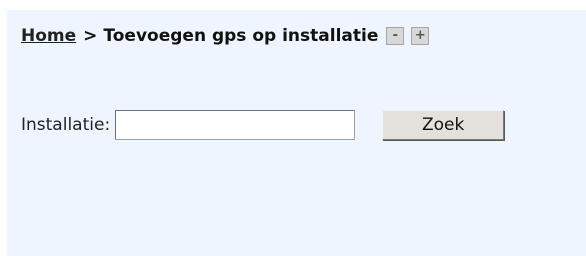  What do you see at coordinates (66, 125) in the screenshot?
I see `installation-label: Installatie:` at bounding box center [66, 125].